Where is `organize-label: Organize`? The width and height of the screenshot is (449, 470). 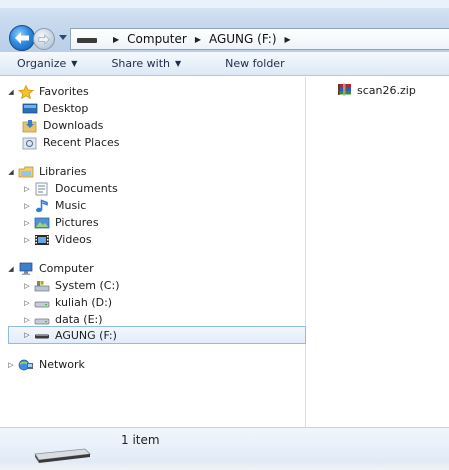
organize-label: Organize is located at coordinates (42, 63).